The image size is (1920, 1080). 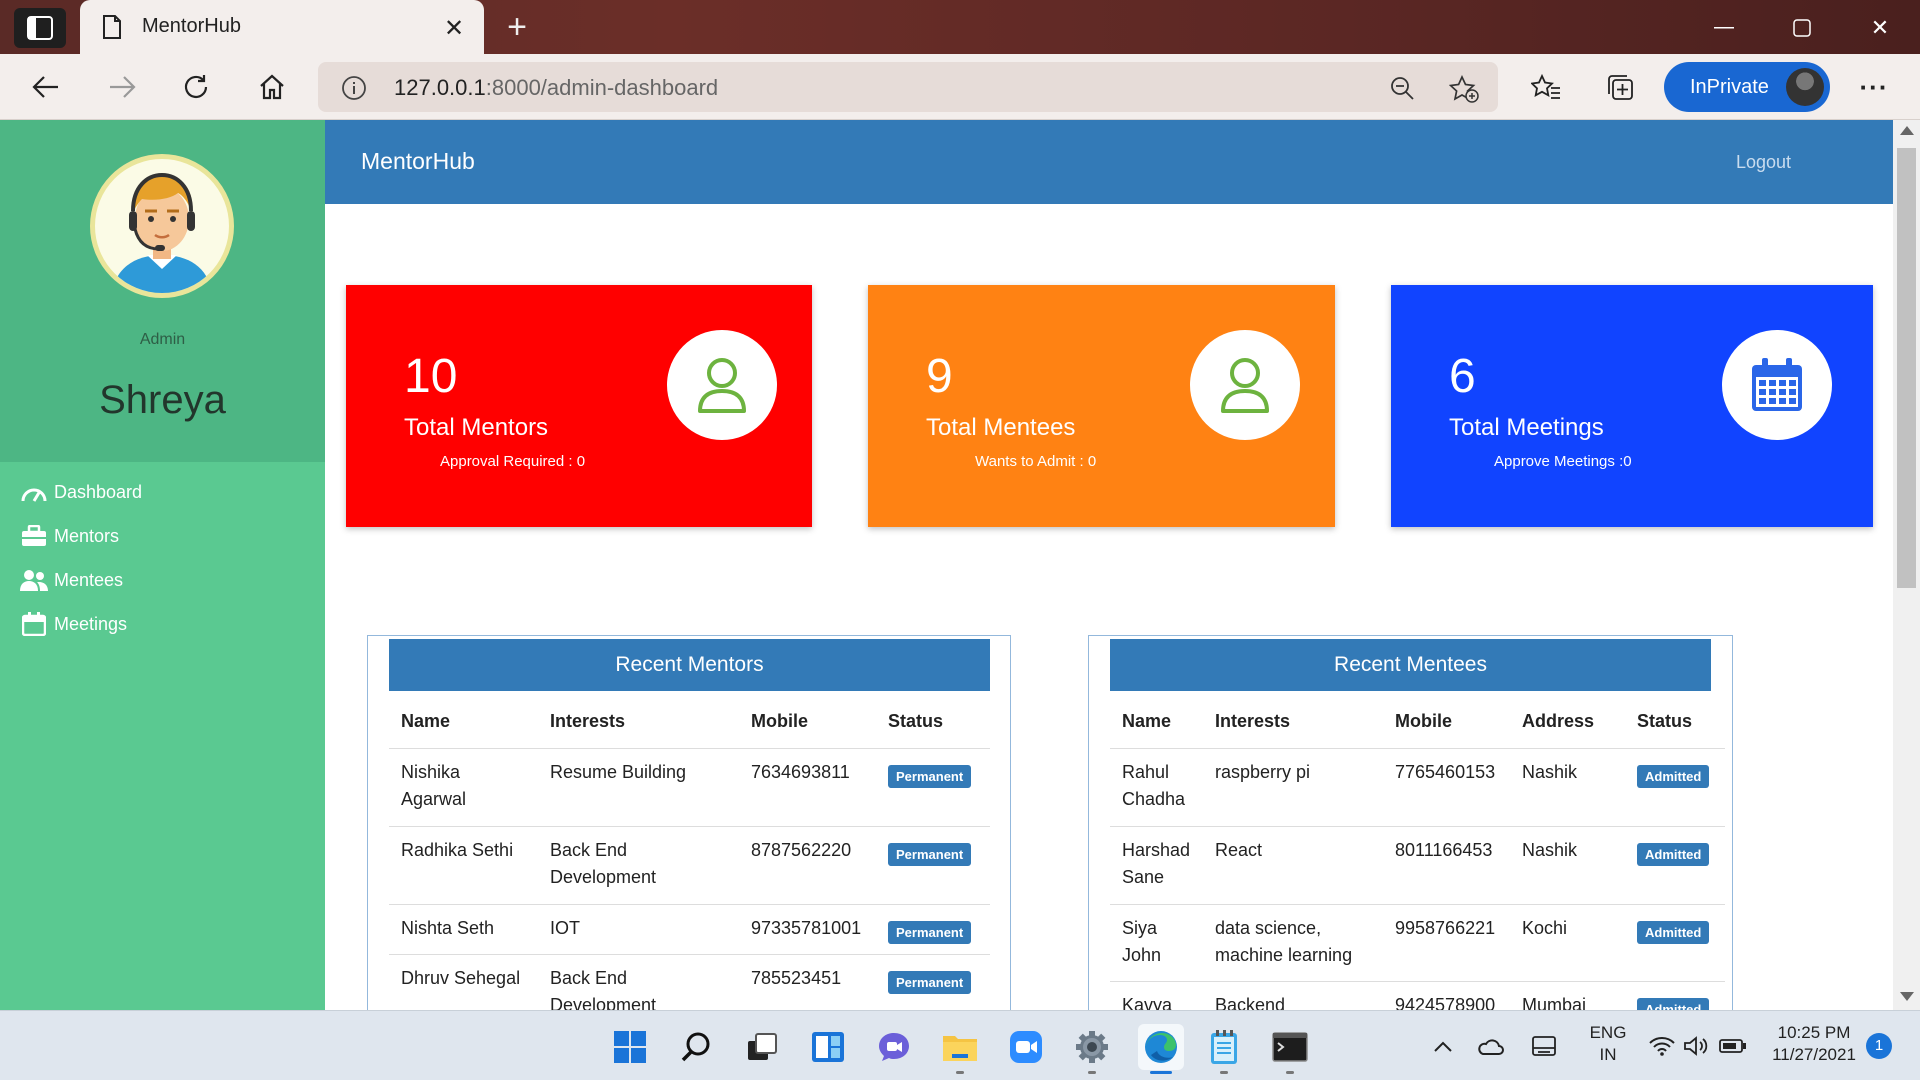 I want to click on settings-gear-icon, so click(x=1092, y=1047).